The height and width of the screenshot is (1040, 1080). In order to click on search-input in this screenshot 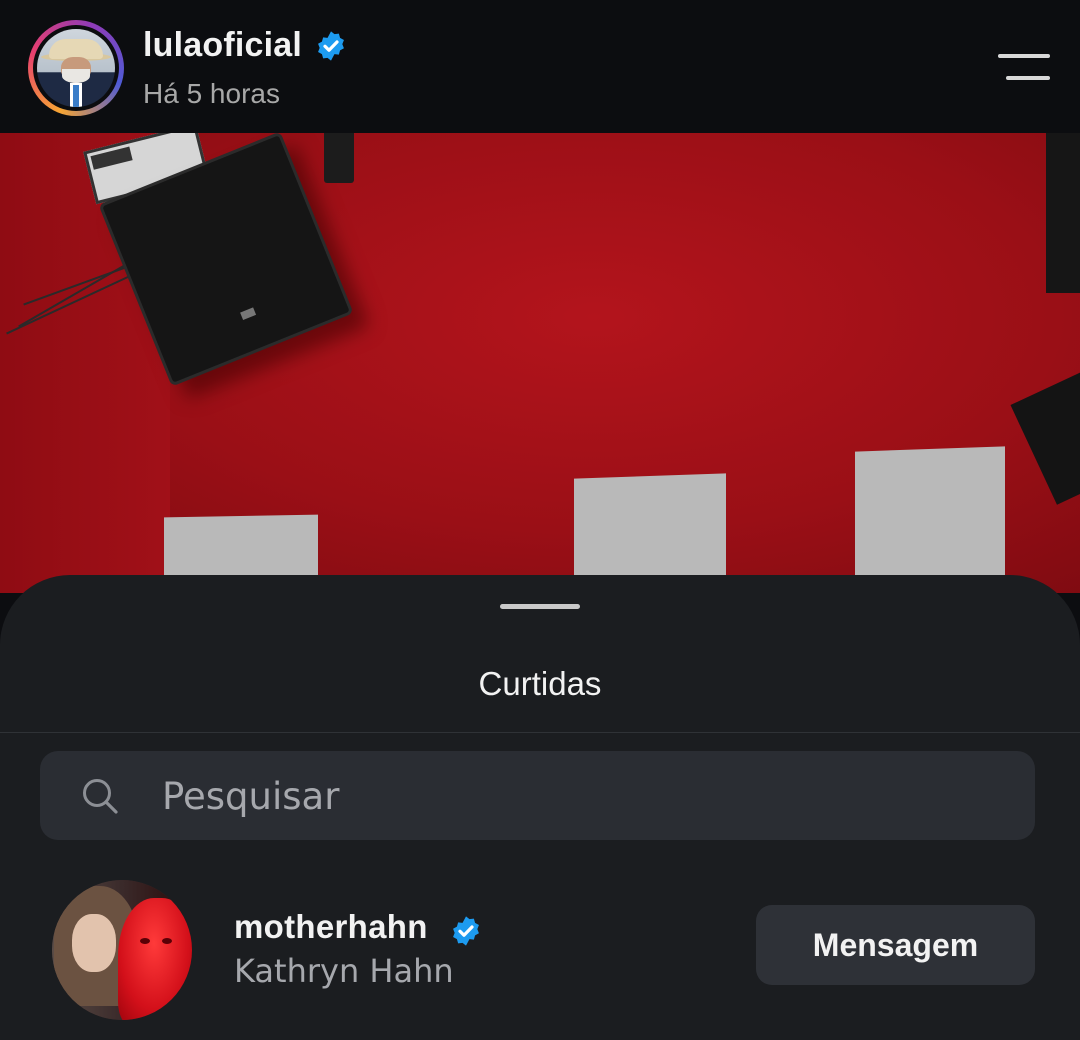, I will do `click(592, 796)`.